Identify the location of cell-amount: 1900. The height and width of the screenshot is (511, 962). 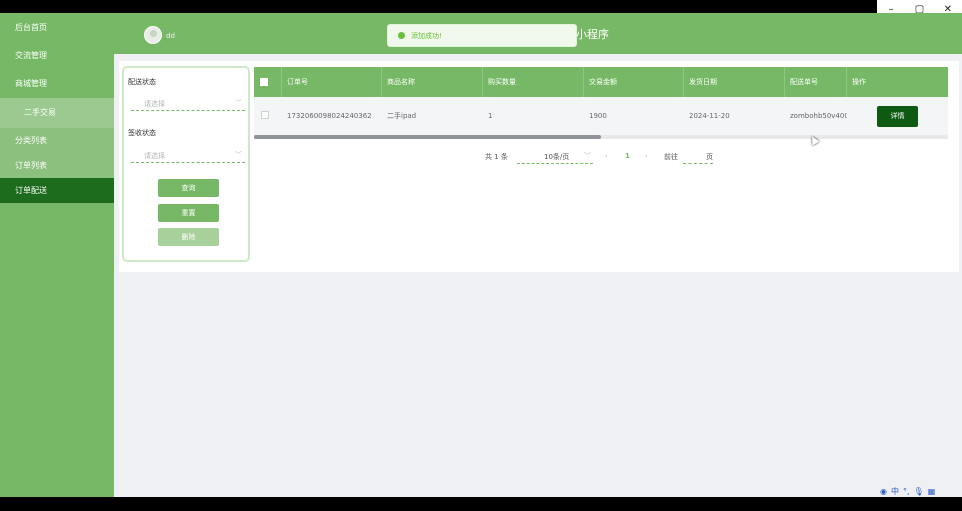
(598, 116).